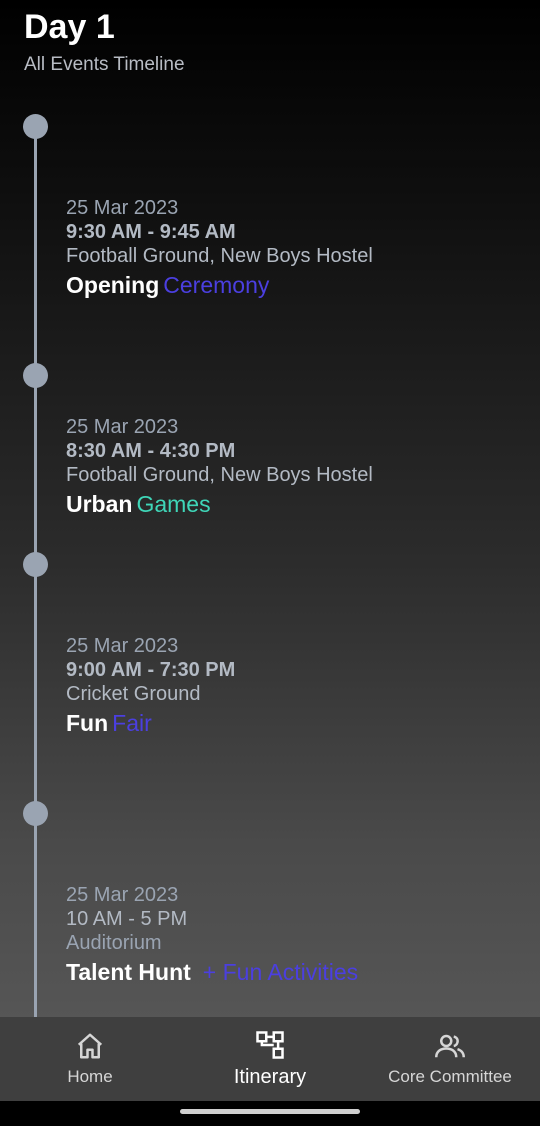 The width and height of the screenshot is (540, 1126). What do you see at coordinates (128, 972) in the screenshot?
I see `event-name-first: Talent Hunt` at bounding box center [128, 972].